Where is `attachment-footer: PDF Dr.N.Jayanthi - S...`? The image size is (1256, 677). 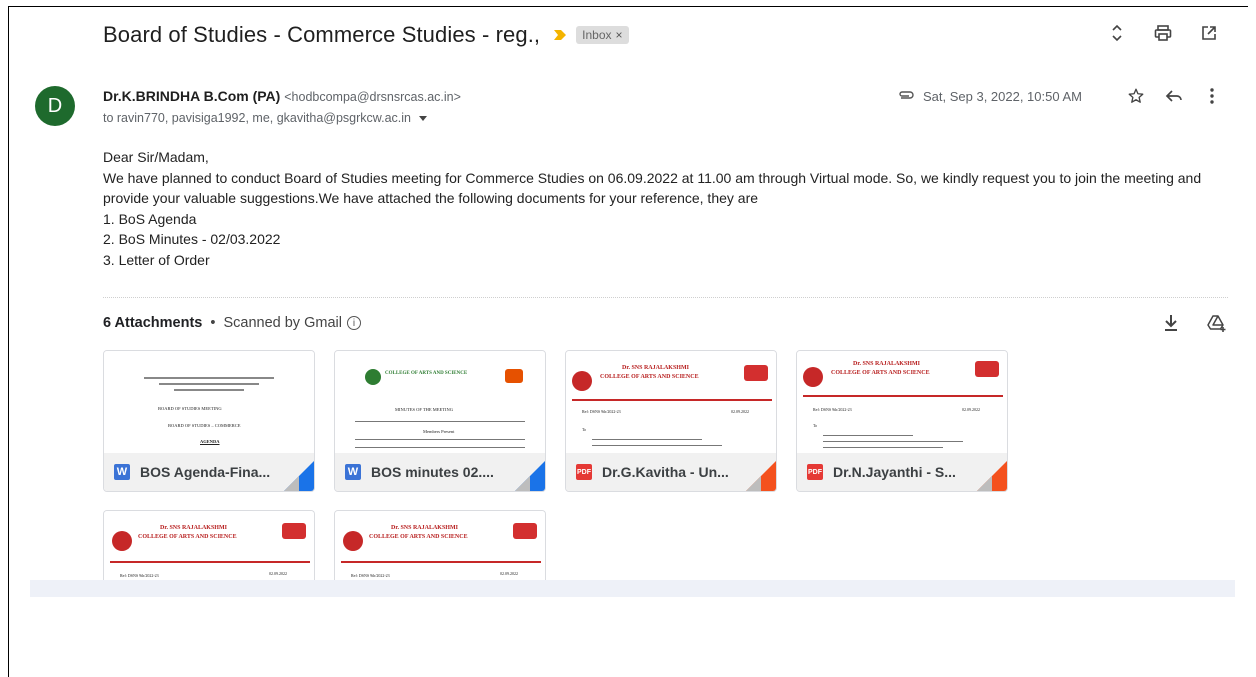 attachment-footer: PDF Dr.N.Jayanthi - S... is located at coordinates (902, 472).